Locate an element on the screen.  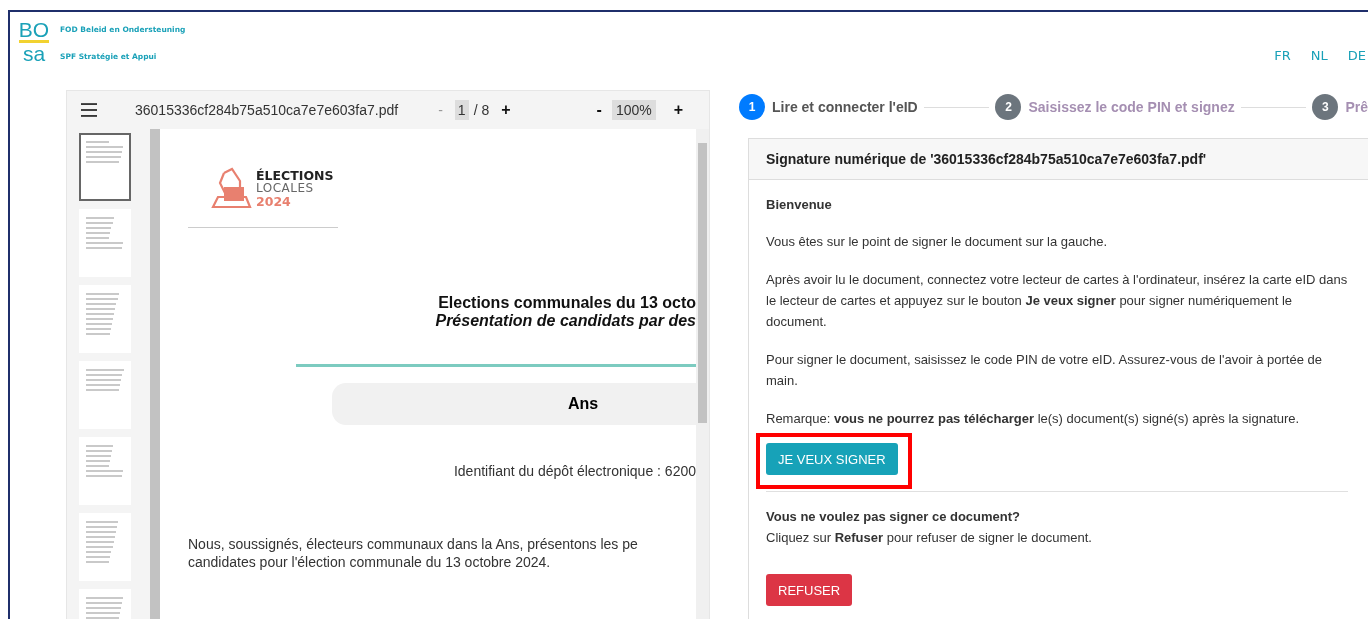
refuse-text: Cliquez sur Refuser pour refuser de signer le document. is located at coordinates (929, 538).